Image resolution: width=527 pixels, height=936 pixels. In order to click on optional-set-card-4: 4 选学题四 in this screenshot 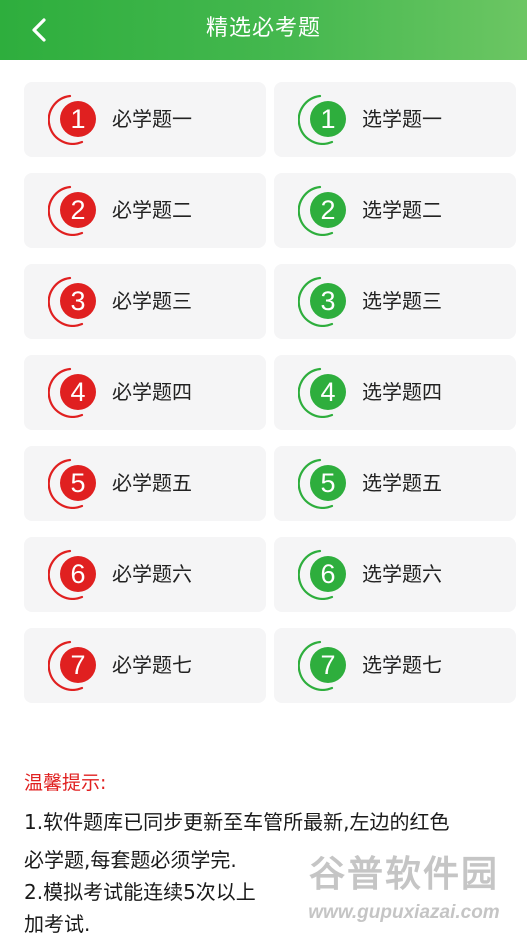, I will do `click(395, 392)`.